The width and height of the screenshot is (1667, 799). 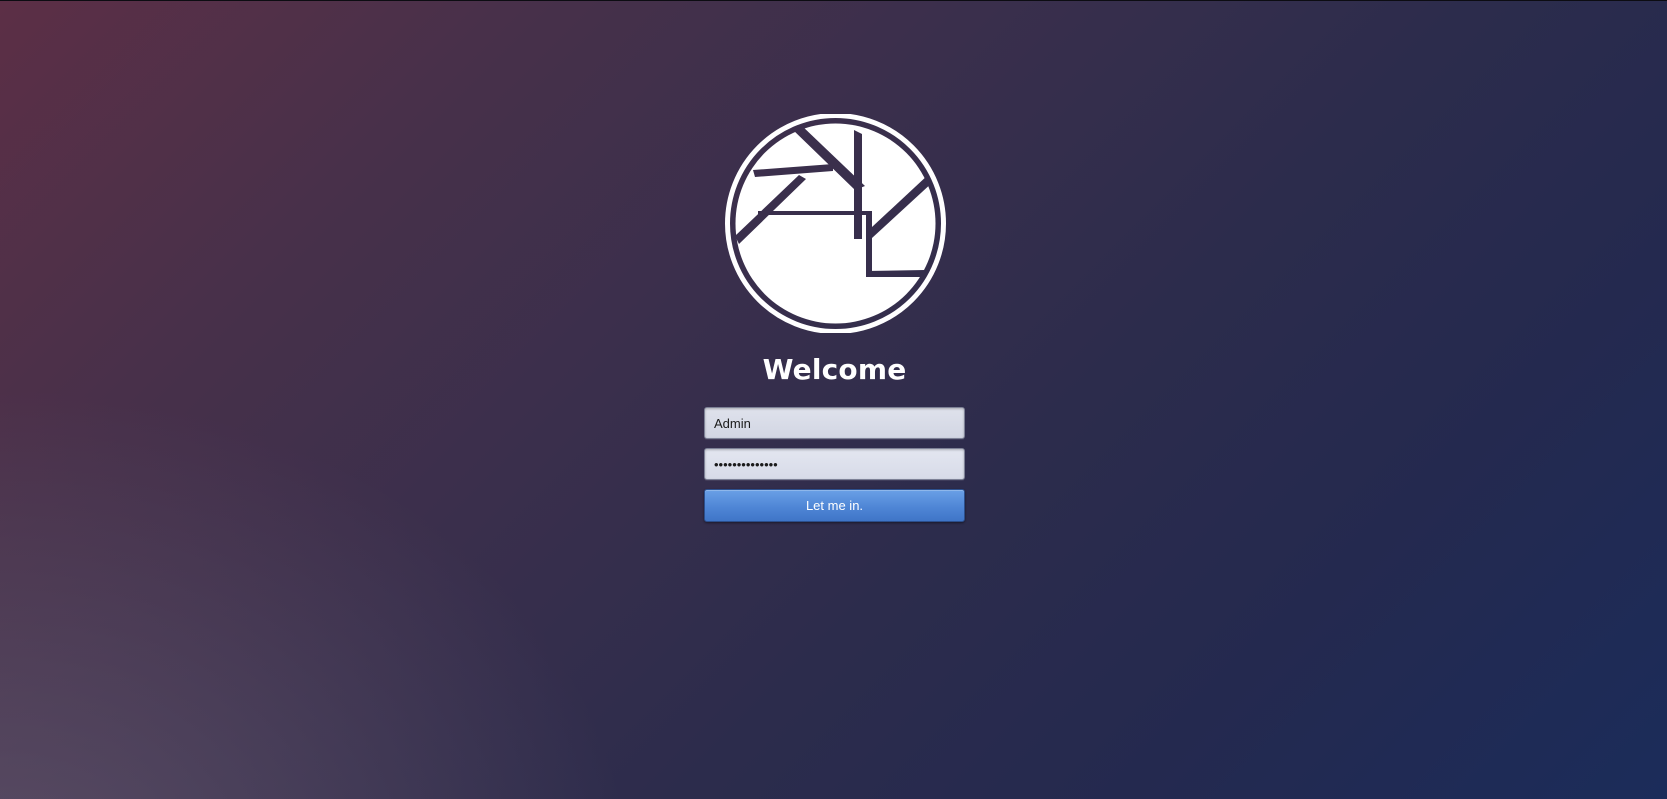 What do you see at coordinates (833, 0) in the screenshot?
I see `window-top-border` at bounding box center [833, 0].